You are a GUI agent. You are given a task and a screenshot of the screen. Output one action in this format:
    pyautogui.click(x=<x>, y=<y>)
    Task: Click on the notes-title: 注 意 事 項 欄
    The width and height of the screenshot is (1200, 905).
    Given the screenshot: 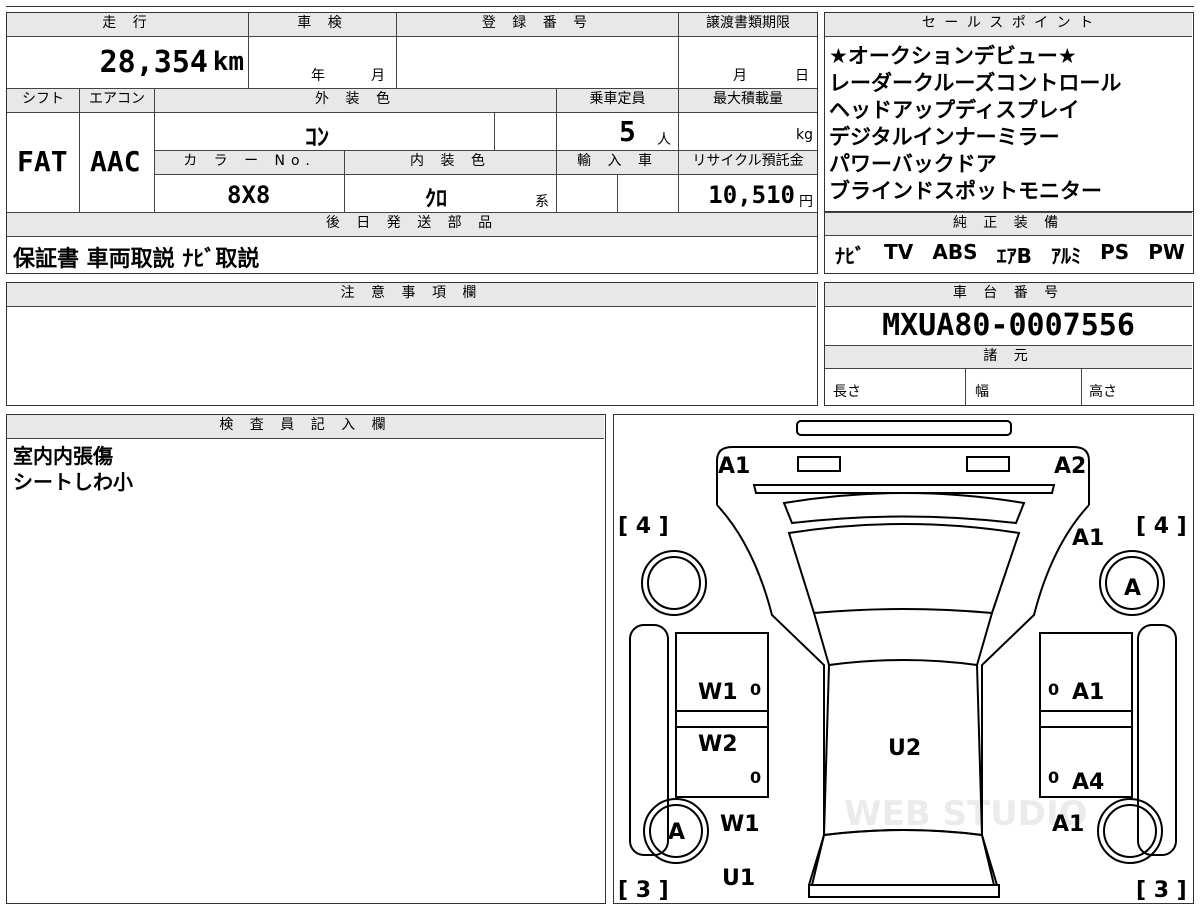 What is the action you would take?
    pyautogui.click(x=411, y=295)
    